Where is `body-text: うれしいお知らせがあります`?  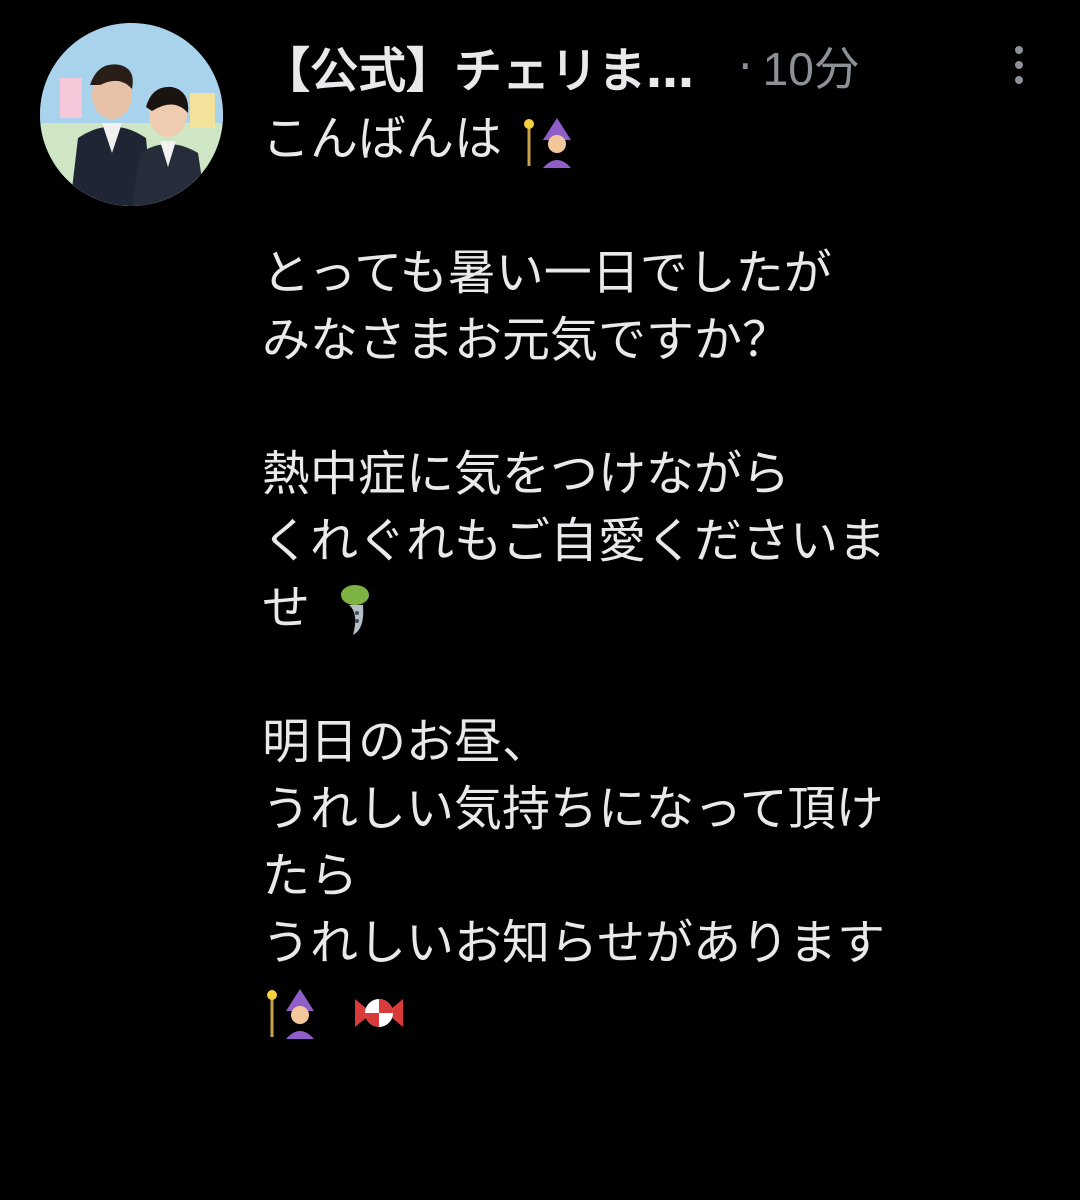
body-text: うれしいお知らせがあります is located at coordinates (574, 943).